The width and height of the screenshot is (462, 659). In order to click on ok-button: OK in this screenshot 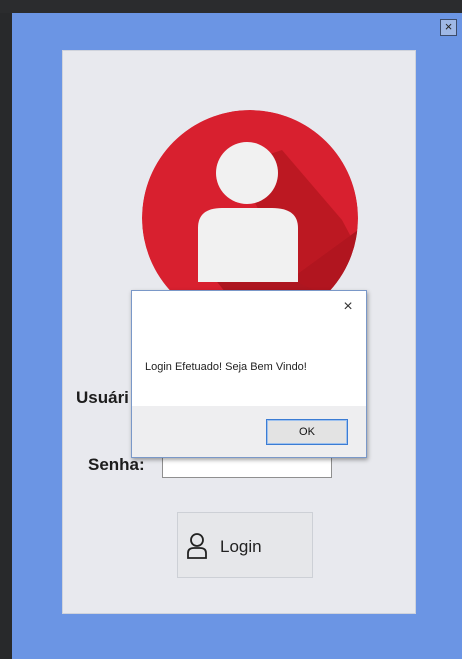, I will do `click(307, 432)`.